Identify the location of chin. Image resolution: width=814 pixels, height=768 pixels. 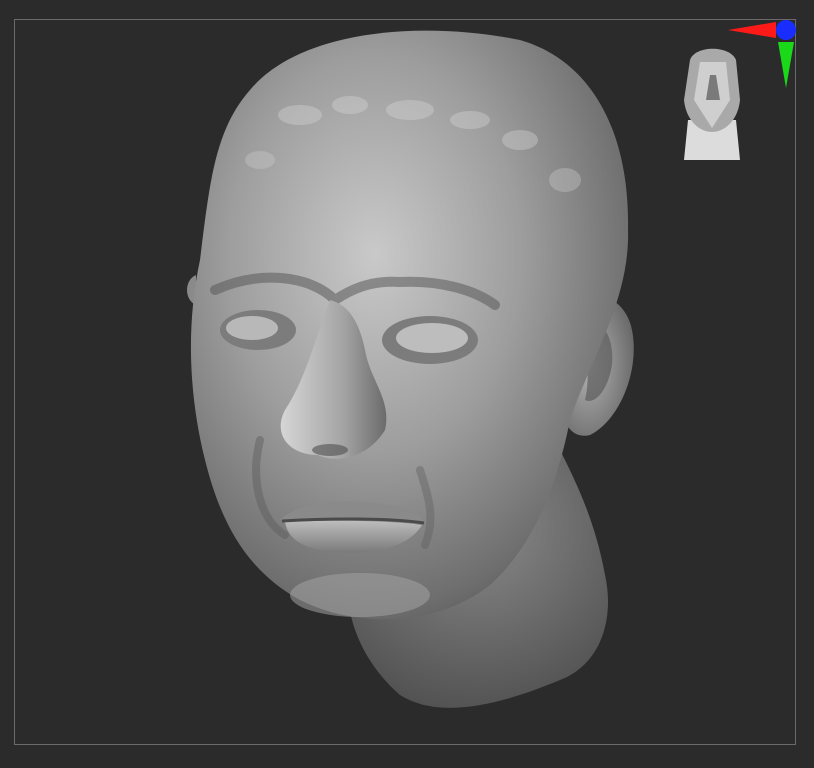
(360, 595).